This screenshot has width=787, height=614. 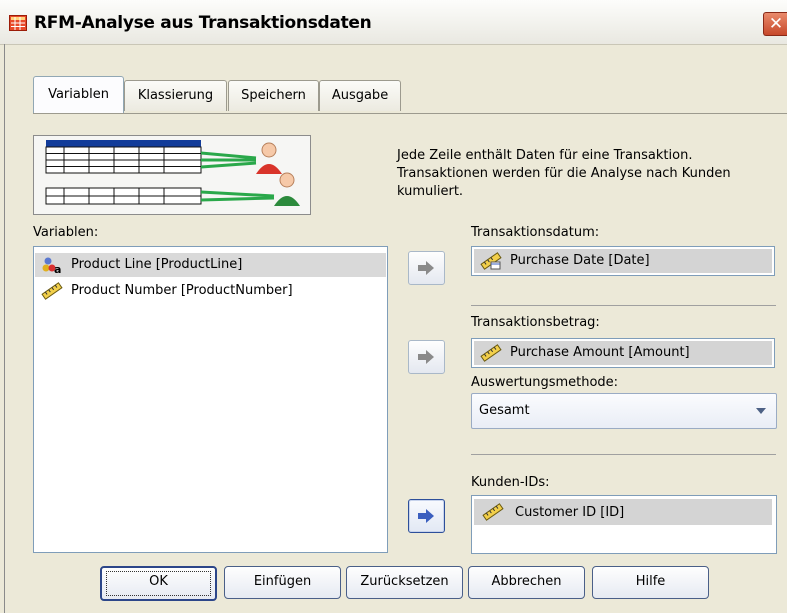 I want to click on transaction-date-value: Purchase Date [Date], so click(x=580, y=260).